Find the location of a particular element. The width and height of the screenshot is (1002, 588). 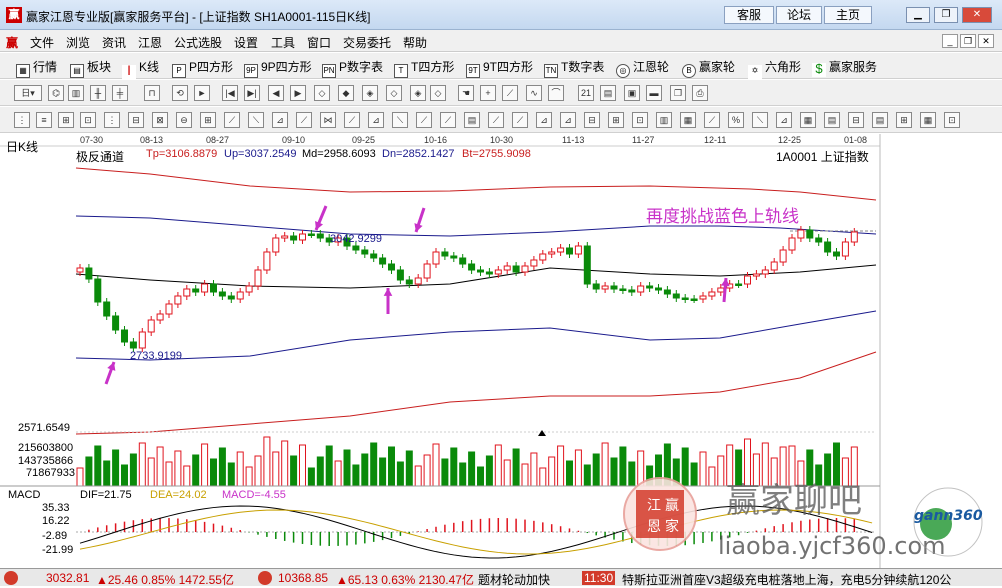

kline-button: ┃ K线 is located at coordinates (140, 68).